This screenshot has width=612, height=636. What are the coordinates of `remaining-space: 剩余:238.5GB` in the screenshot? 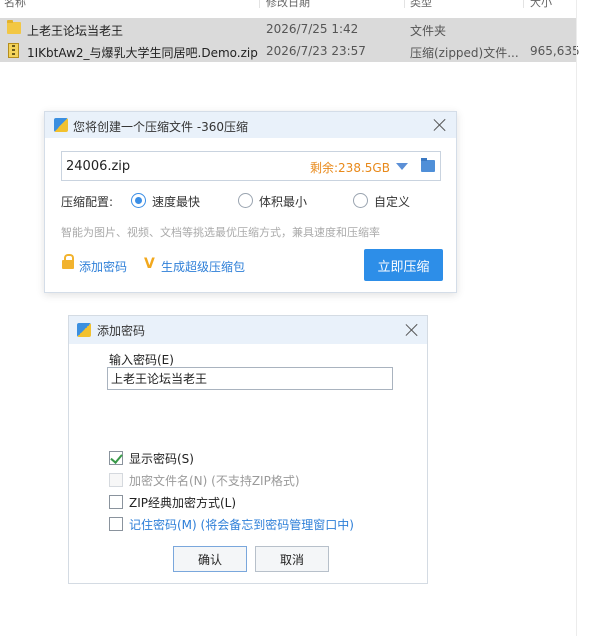 It's located at (350, 168).